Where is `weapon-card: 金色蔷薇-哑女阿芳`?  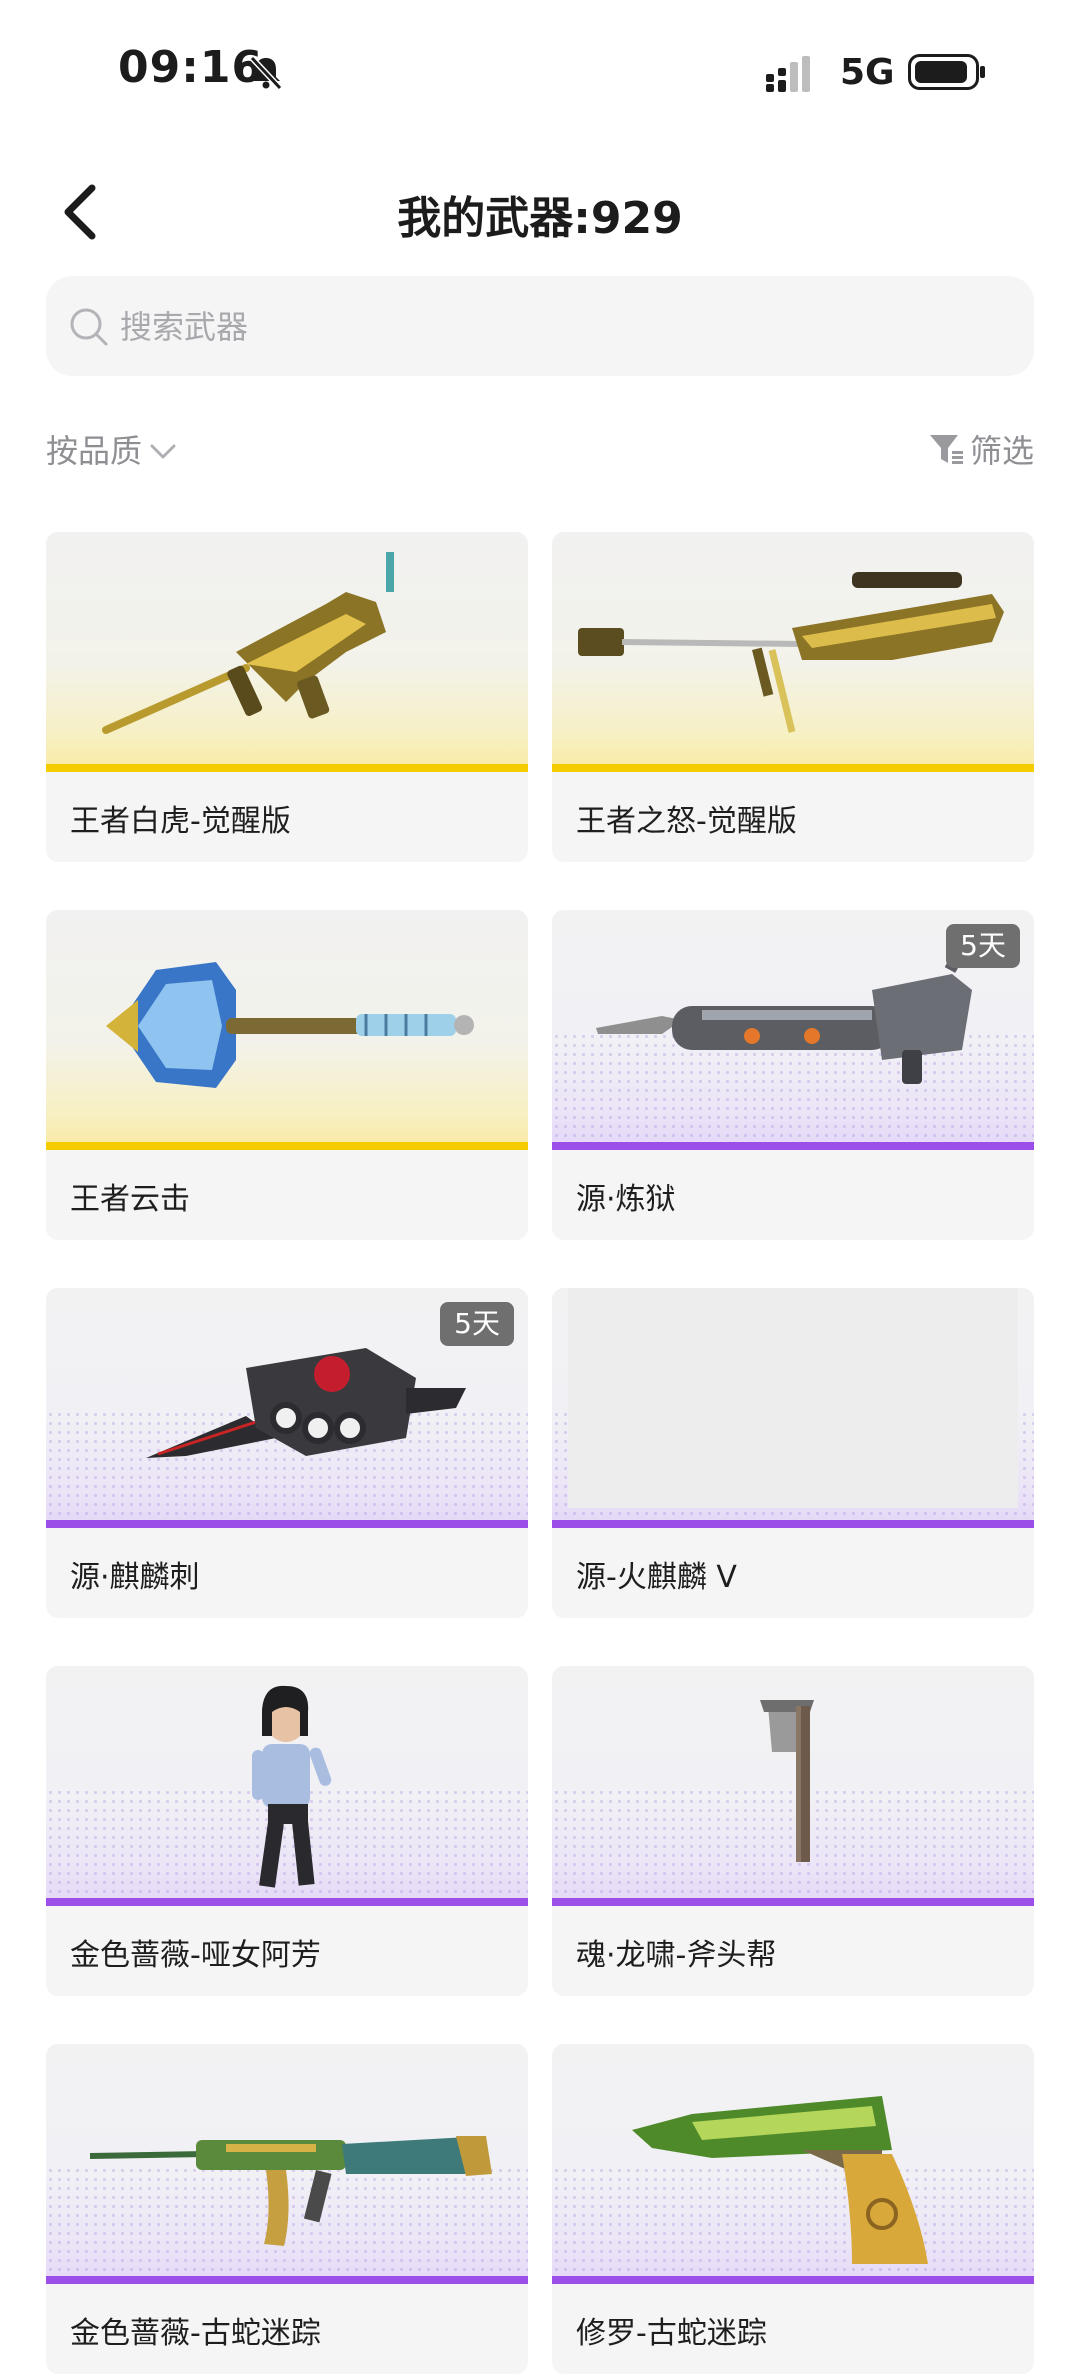 weapon-card: 金色蔷薇-哑女阿芳 is located at coordinates (287, 1831).